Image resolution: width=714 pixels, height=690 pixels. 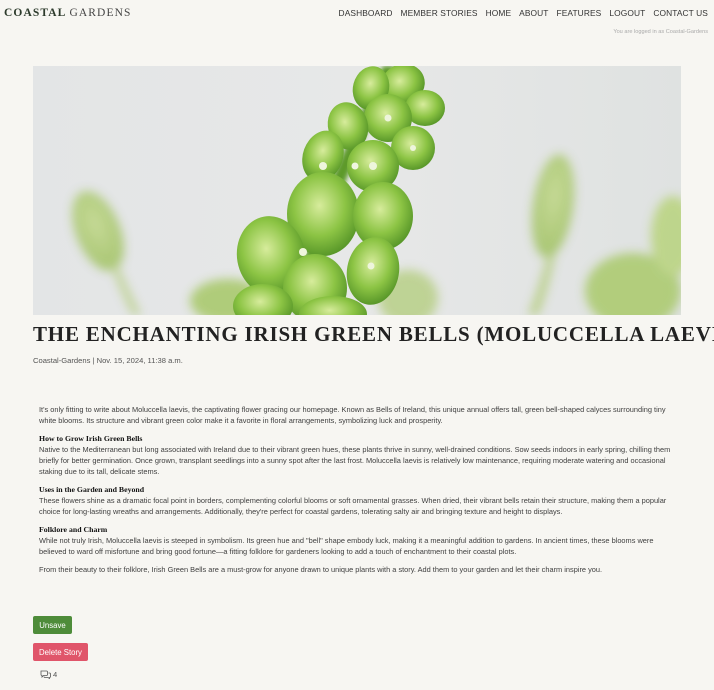 What do you see at coordinates (100, 13) in the screenshot?
I see `brand-part-2: GARDENS` at bounding box center [100, 13].